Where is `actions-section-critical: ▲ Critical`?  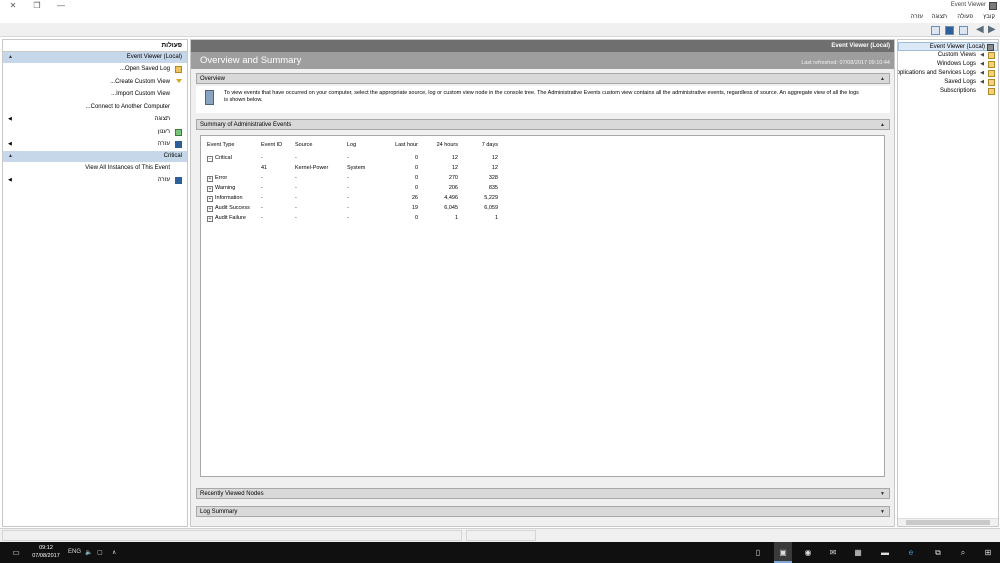 actions-section-critical: ▲ Critical is located at coordinates (95, 156).